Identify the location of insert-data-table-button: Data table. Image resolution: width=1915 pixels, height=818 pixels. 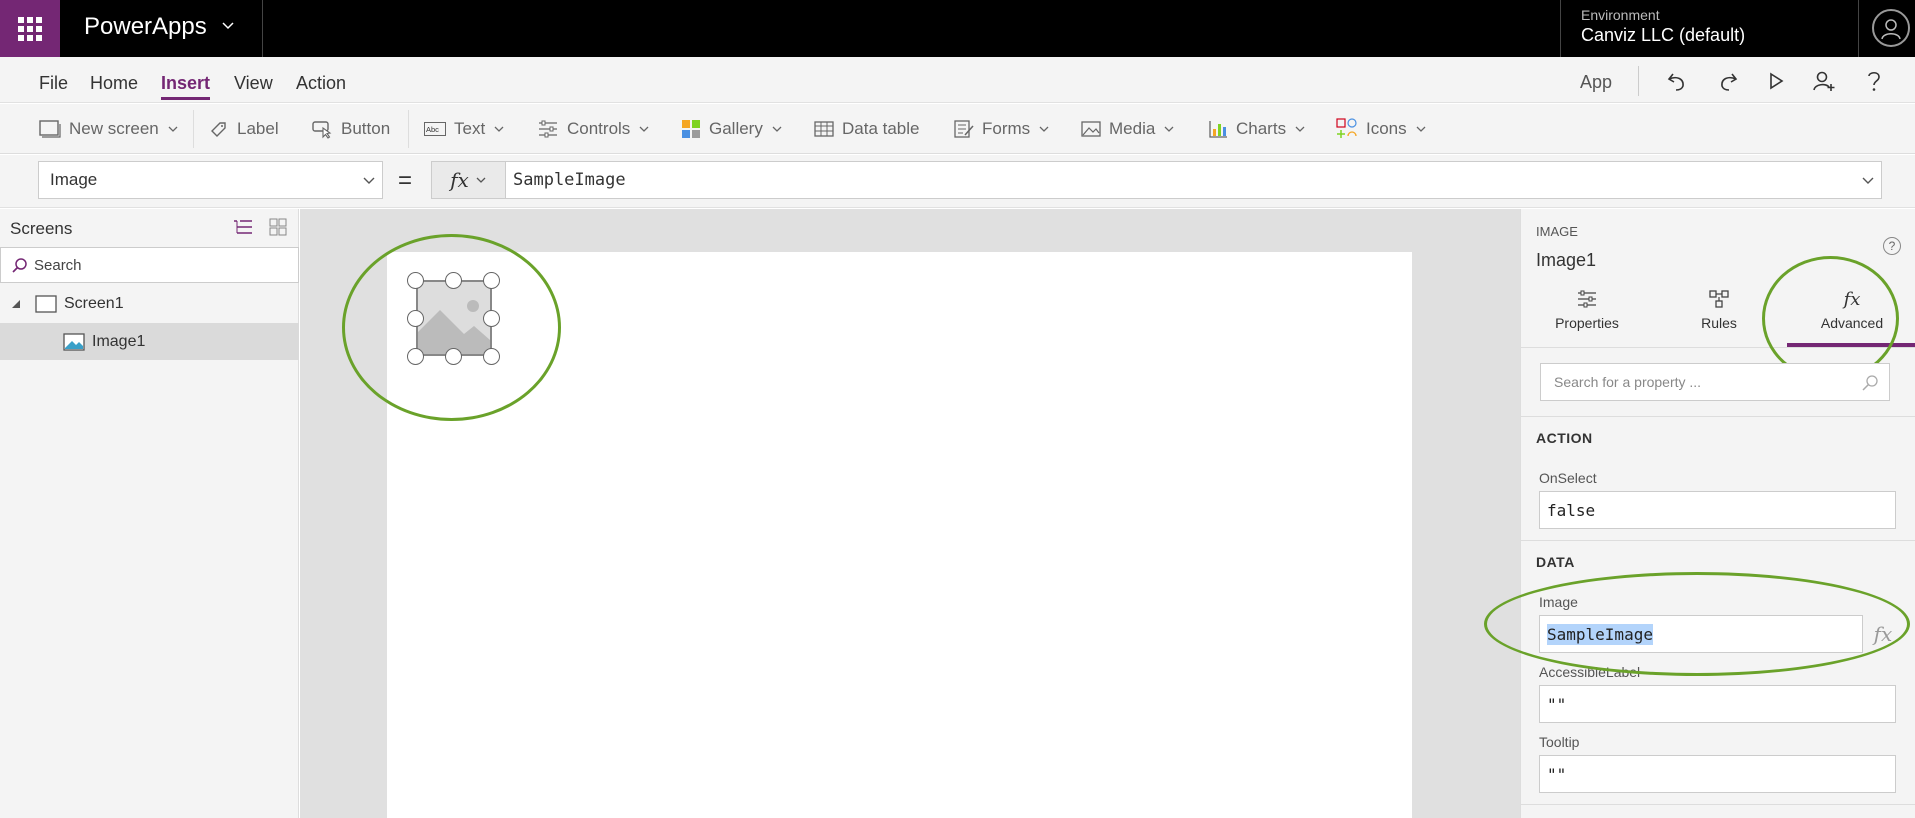
(867, 129).